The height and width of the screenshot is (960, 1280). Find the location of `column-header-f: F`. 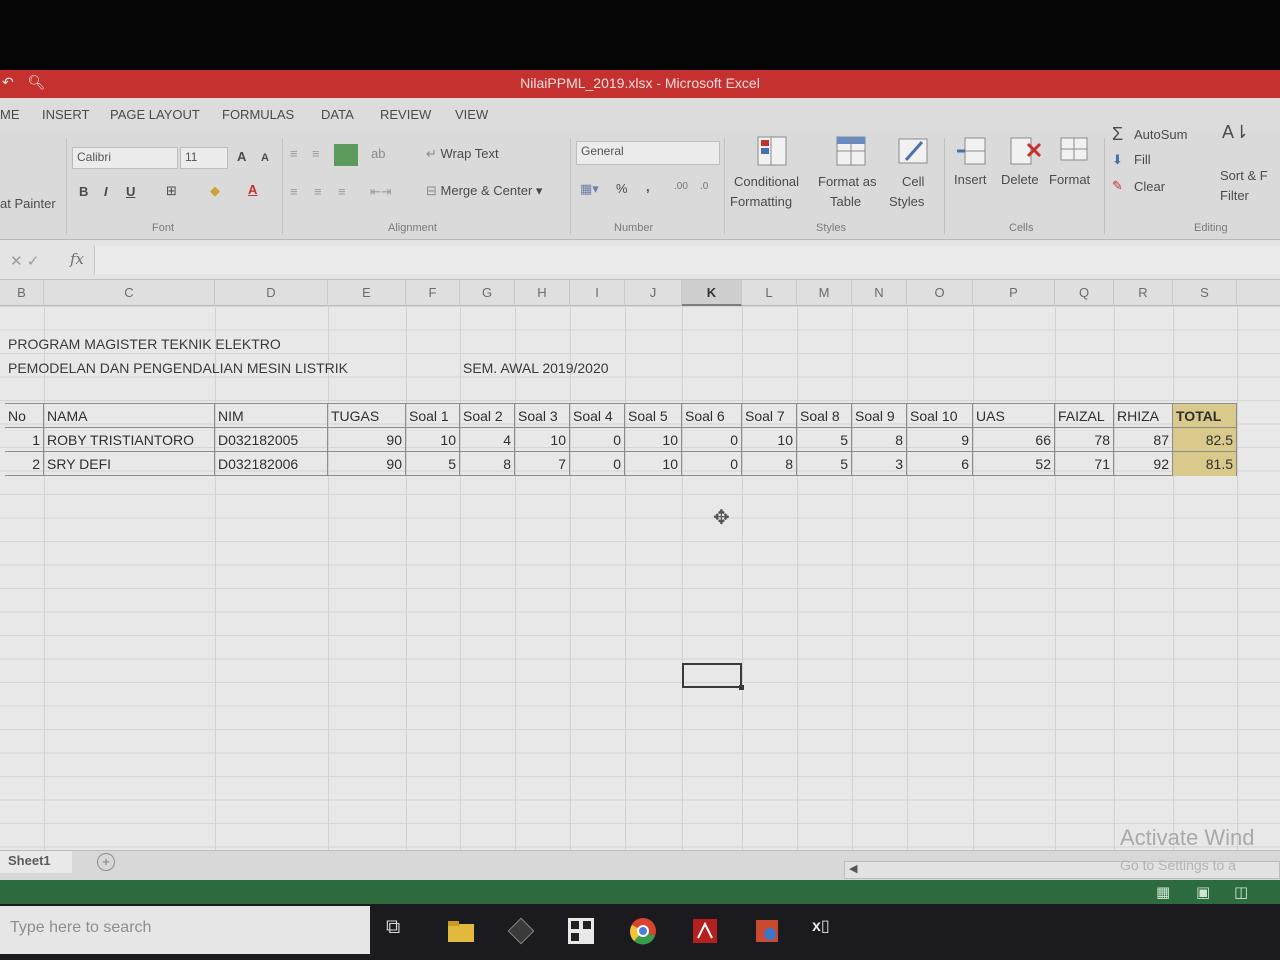

column-header-f: F is located at coordinates (433, 293).